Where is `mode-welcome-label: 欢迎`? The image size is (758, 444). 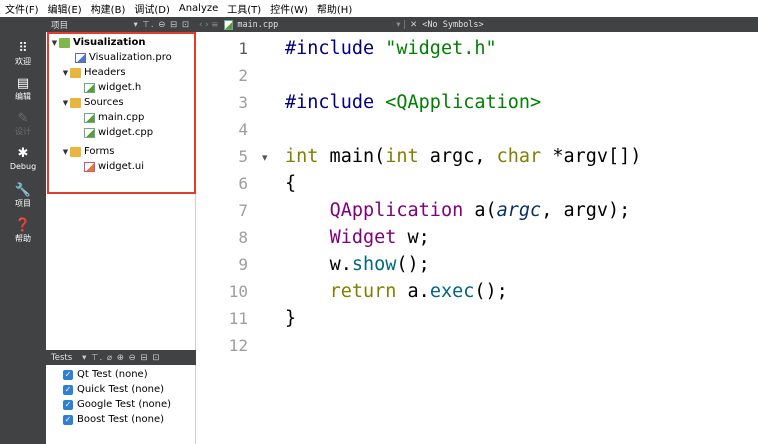
mode-welcome-label: 欢迎 is located at coordinates (23, 61).